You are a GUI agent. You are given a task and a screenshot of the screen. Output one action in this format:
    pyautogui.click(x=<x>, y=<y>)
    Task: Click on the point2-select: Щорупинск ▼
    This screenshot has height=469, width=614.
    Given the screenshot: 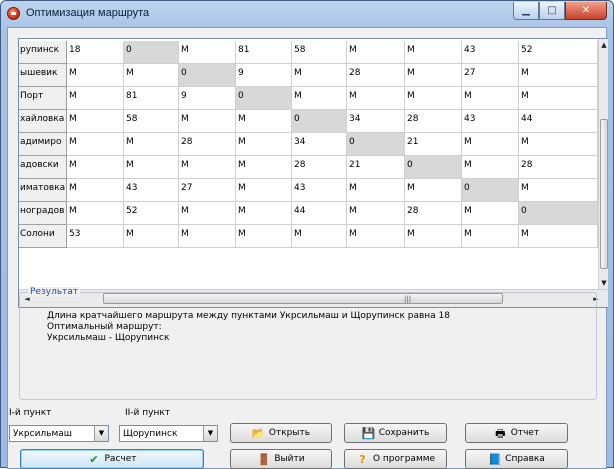 What is the action you would take?
    pyautogui.click(x=168, y=433)
    